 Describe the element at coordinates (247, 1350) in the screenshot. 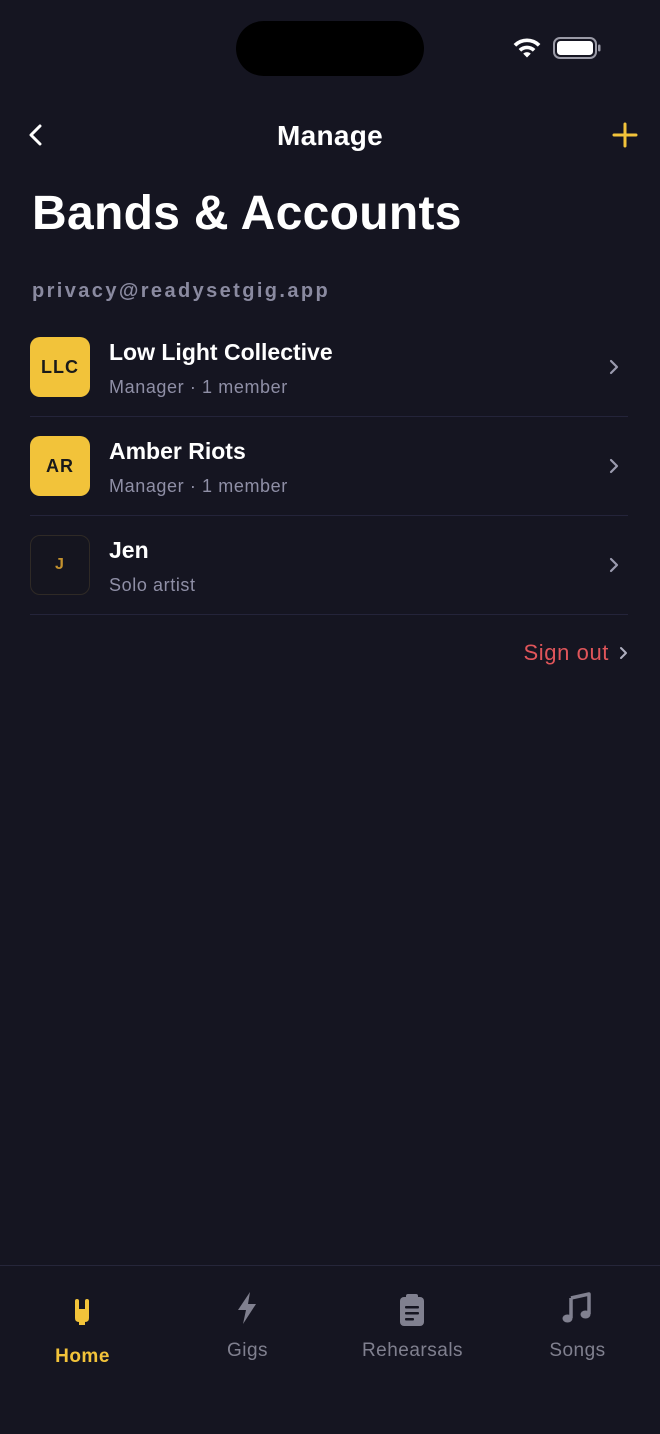

I see `tab-label: Gigs` at that location.